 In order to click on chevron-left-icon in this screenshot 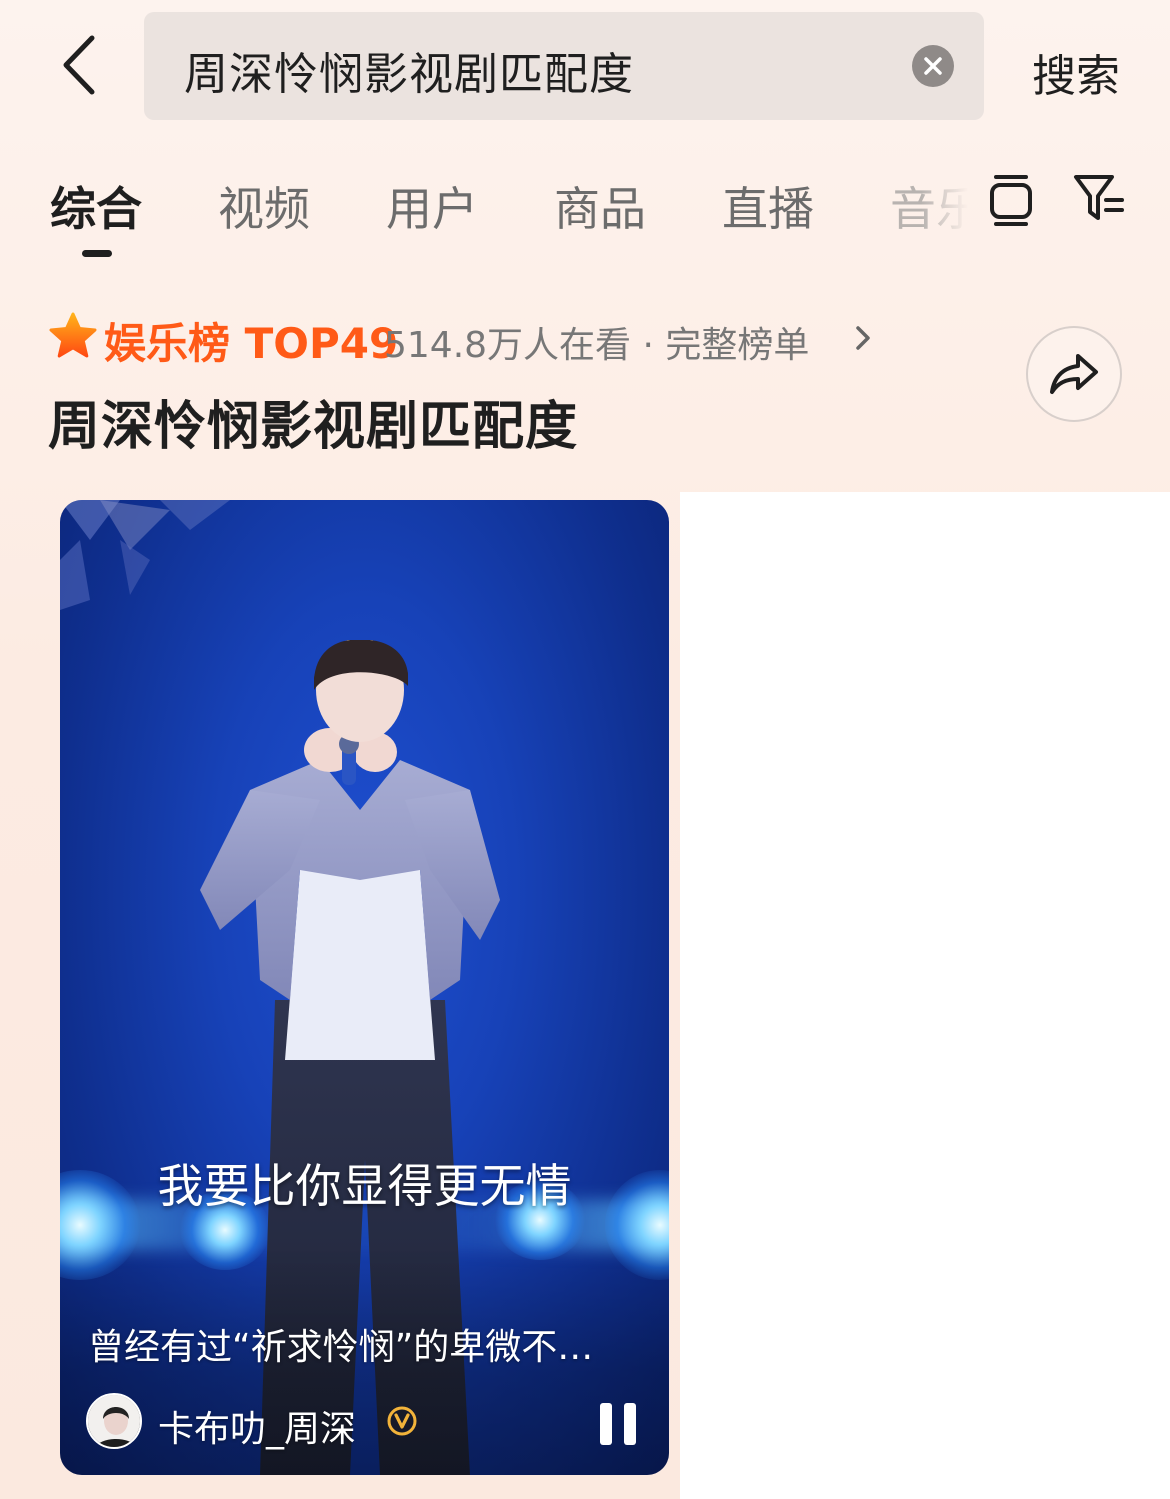, I will do `click(79, 65)`.